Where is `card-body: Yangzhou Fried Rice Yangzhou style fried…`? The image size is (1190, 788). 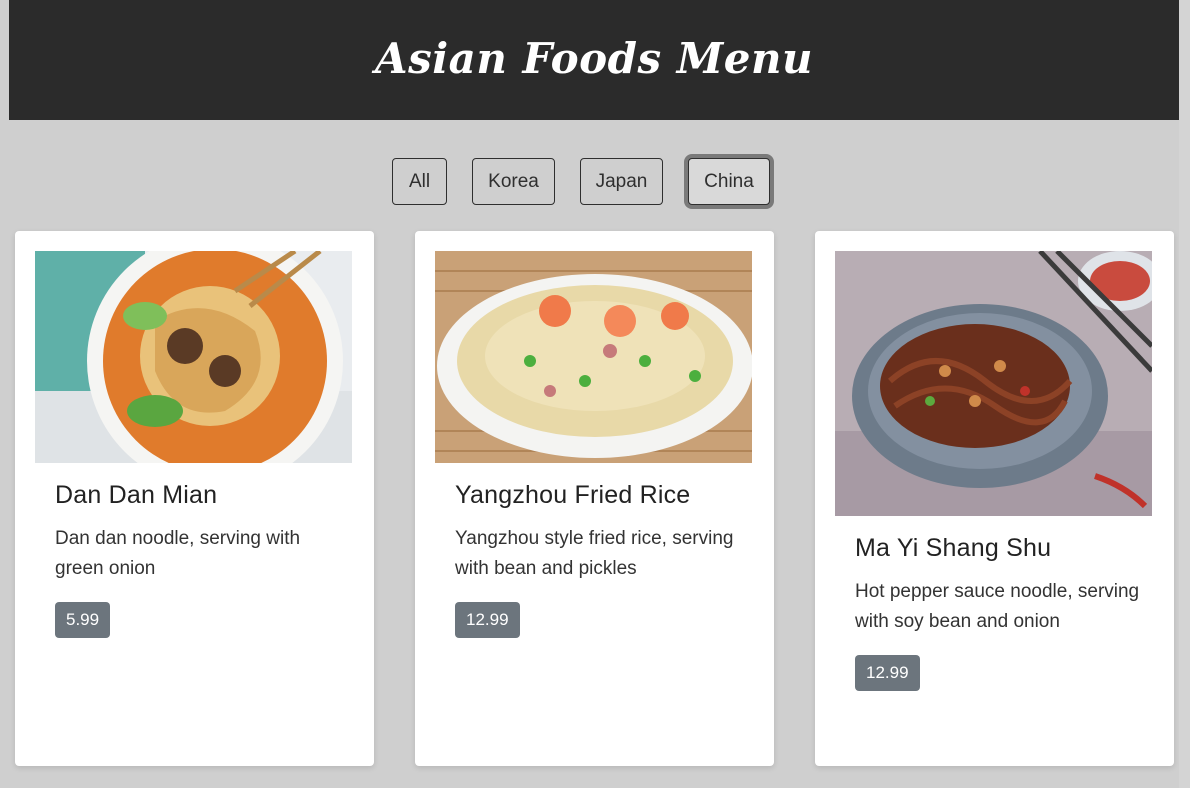
card-body: Yangzhou Fried Rice Yangzhou style fried… is located at coordinates (602, 559).